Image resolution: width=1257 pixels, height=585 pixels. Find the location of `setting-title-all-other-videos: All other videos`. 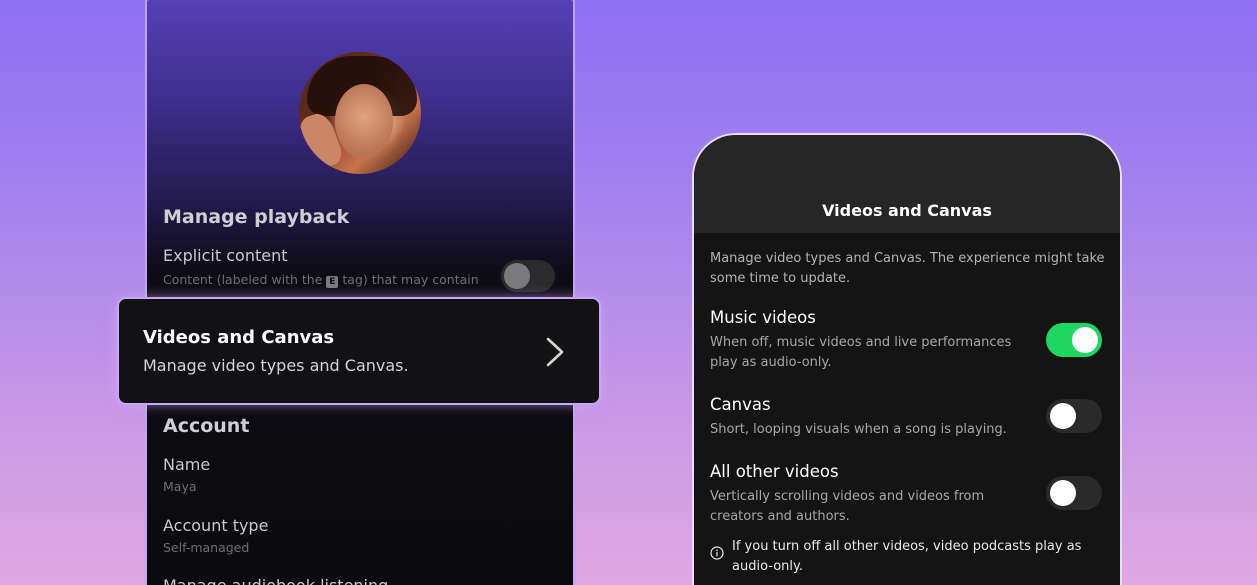

setting-title-all-other-videos: All other videos is located at coordinates (774, 471).